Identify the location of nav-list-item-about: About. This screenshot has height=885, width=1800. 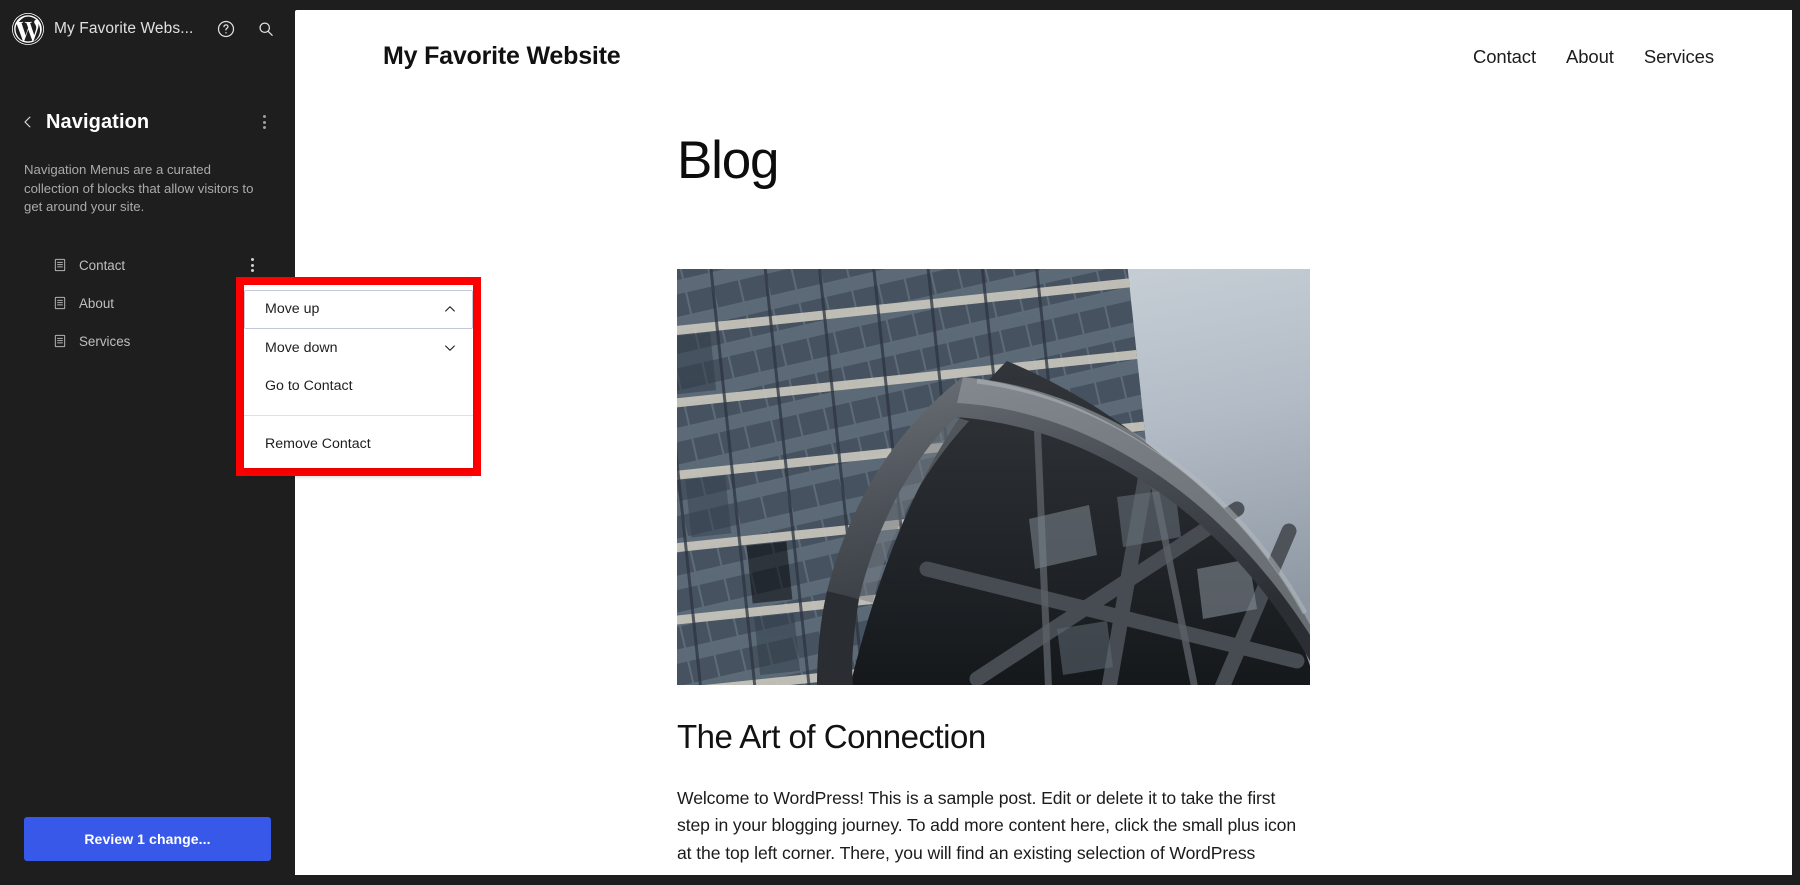
(147, 303).